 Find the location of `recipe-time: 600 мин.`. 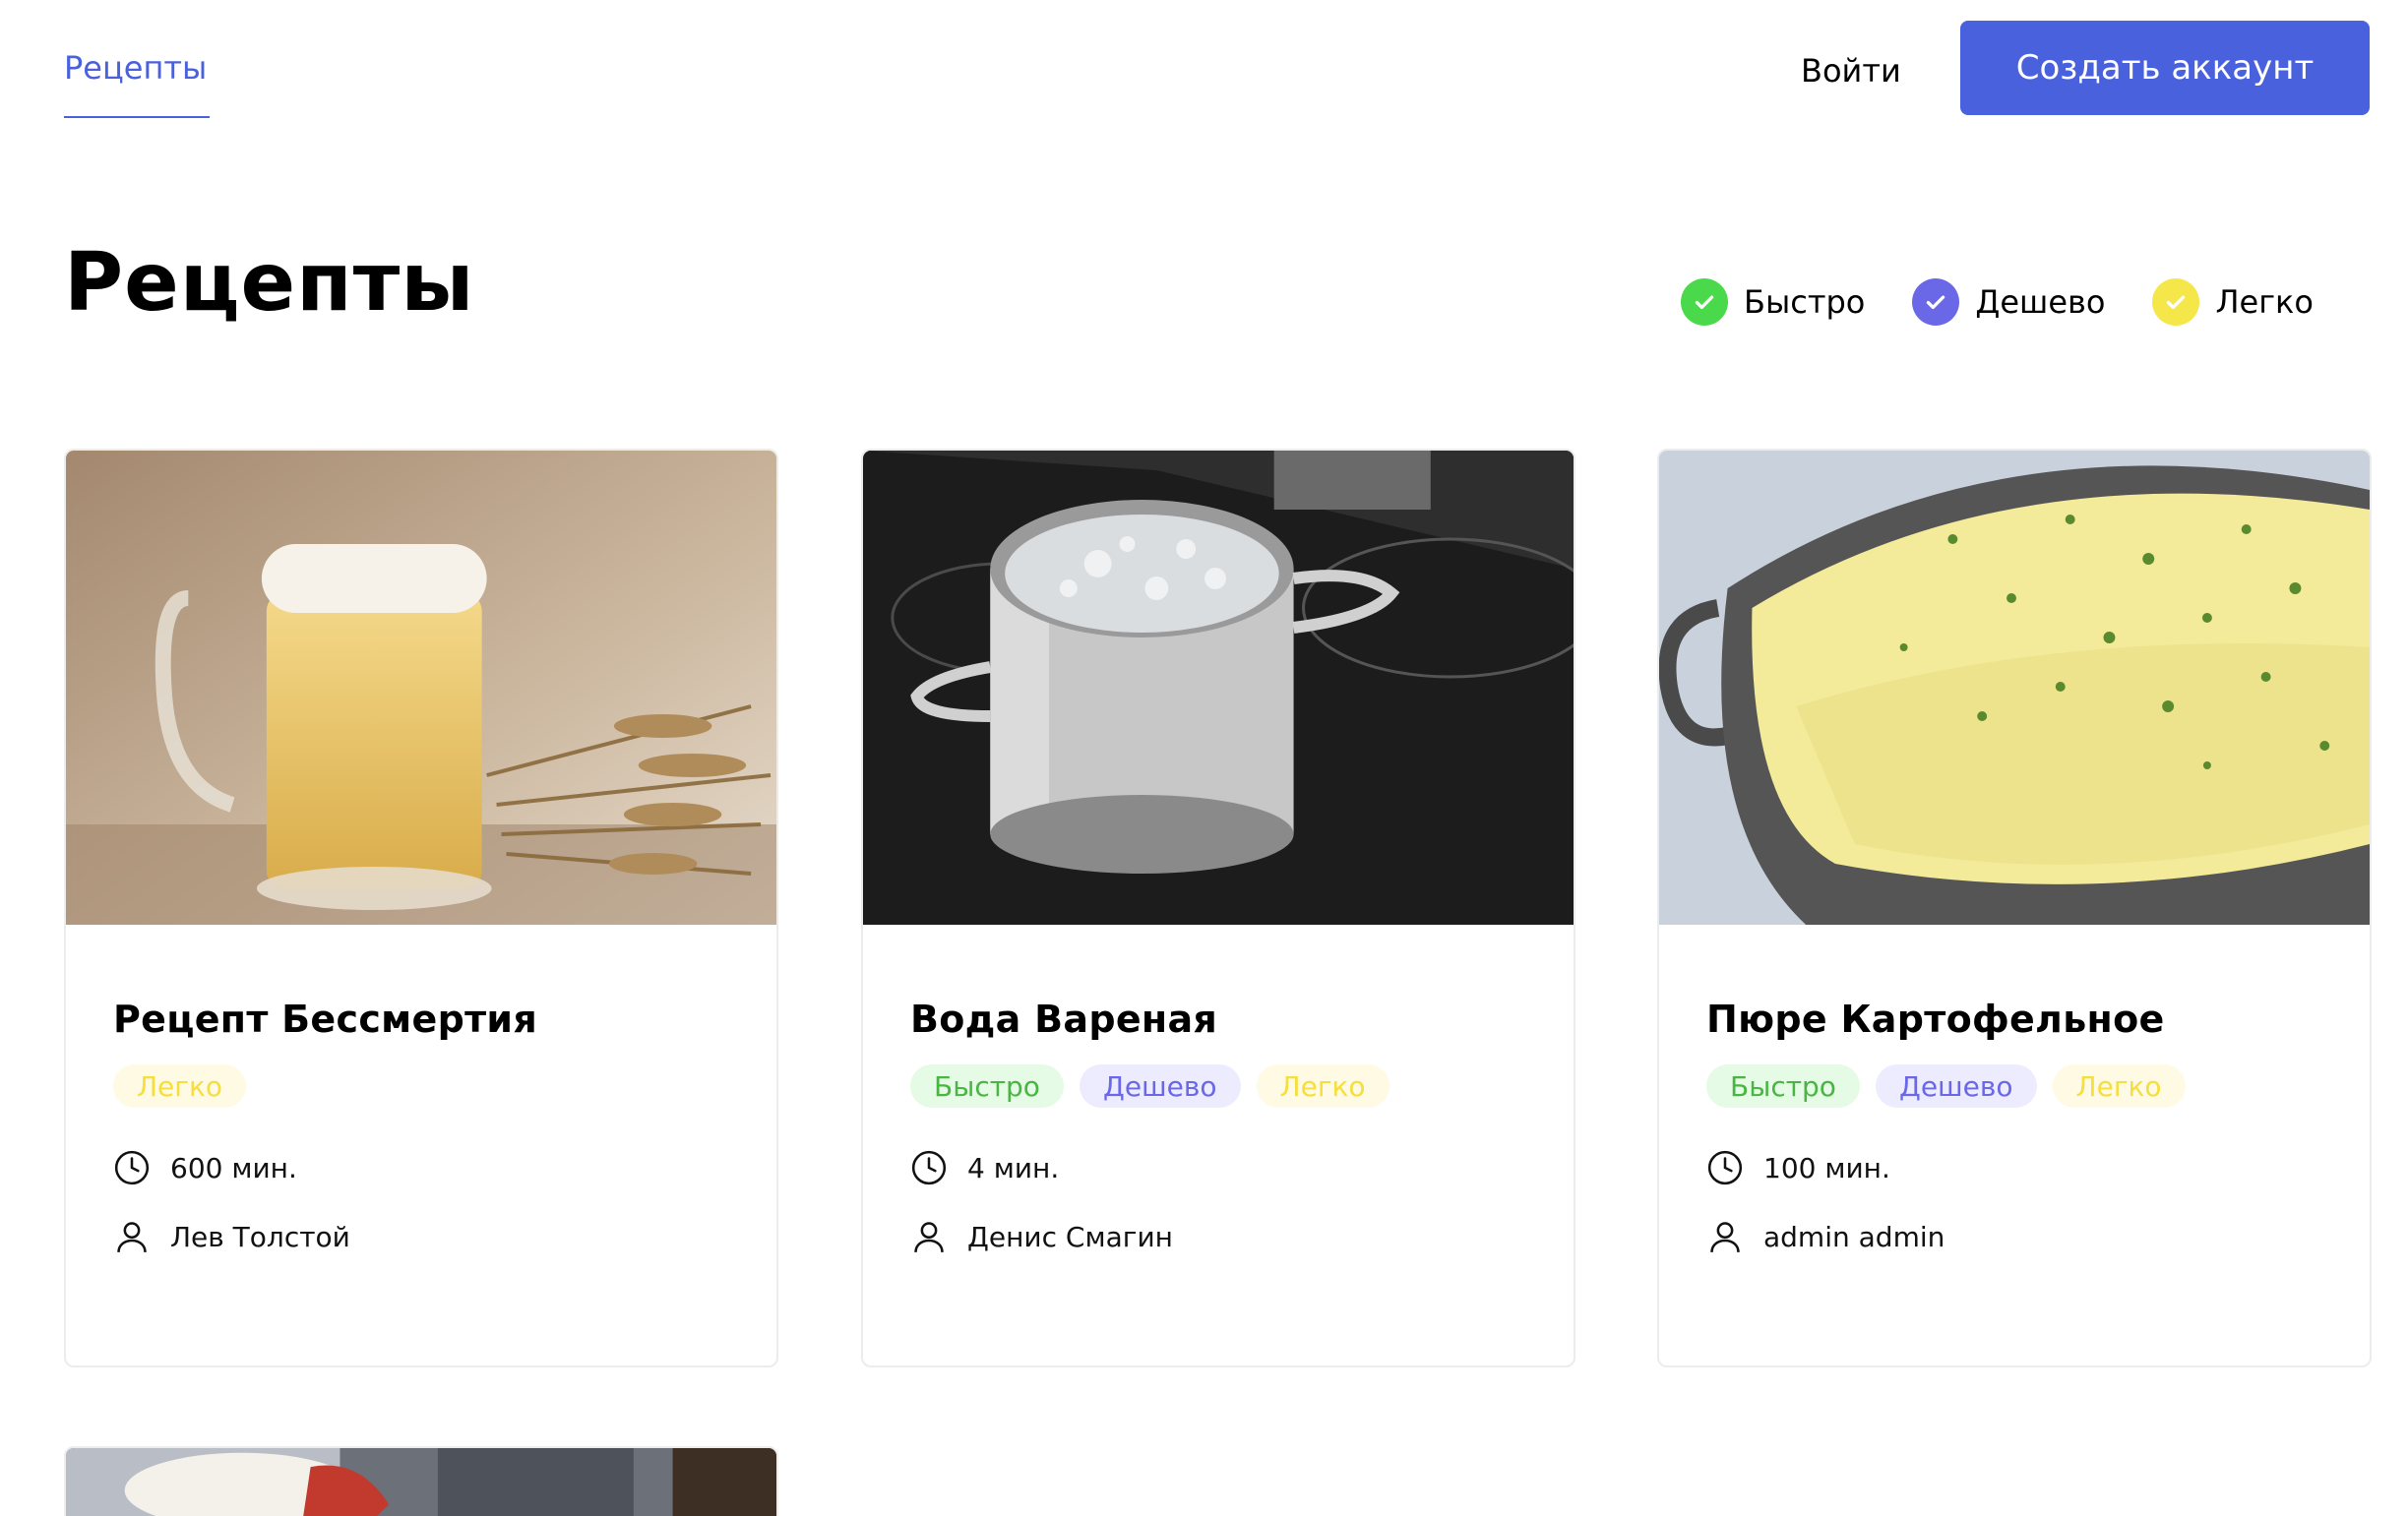

recipe-time: 600 мин. is located at coordinates (205, 1168).